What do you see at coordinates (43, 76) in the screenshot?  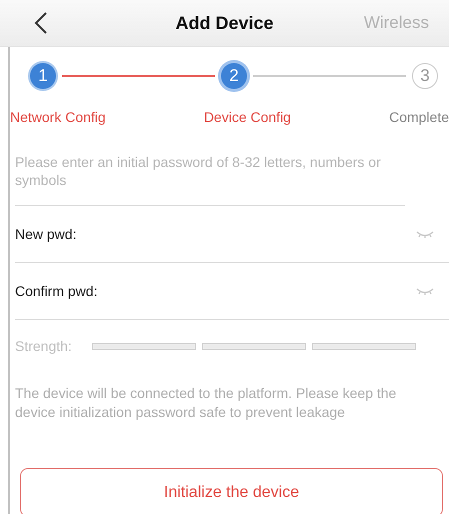 I see `step-number: 1` at bounding box center [43, 76].